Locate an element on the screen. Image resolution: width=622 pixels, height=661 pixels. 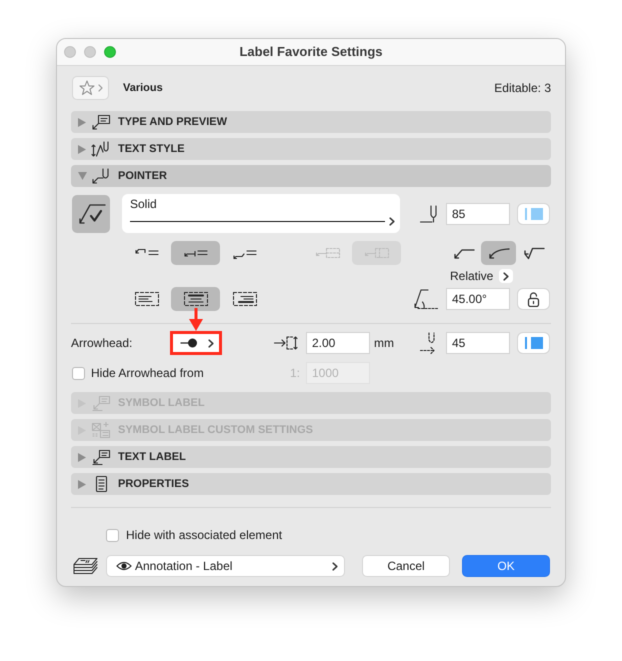
line-shape-button is located at coordinates (498, 253).